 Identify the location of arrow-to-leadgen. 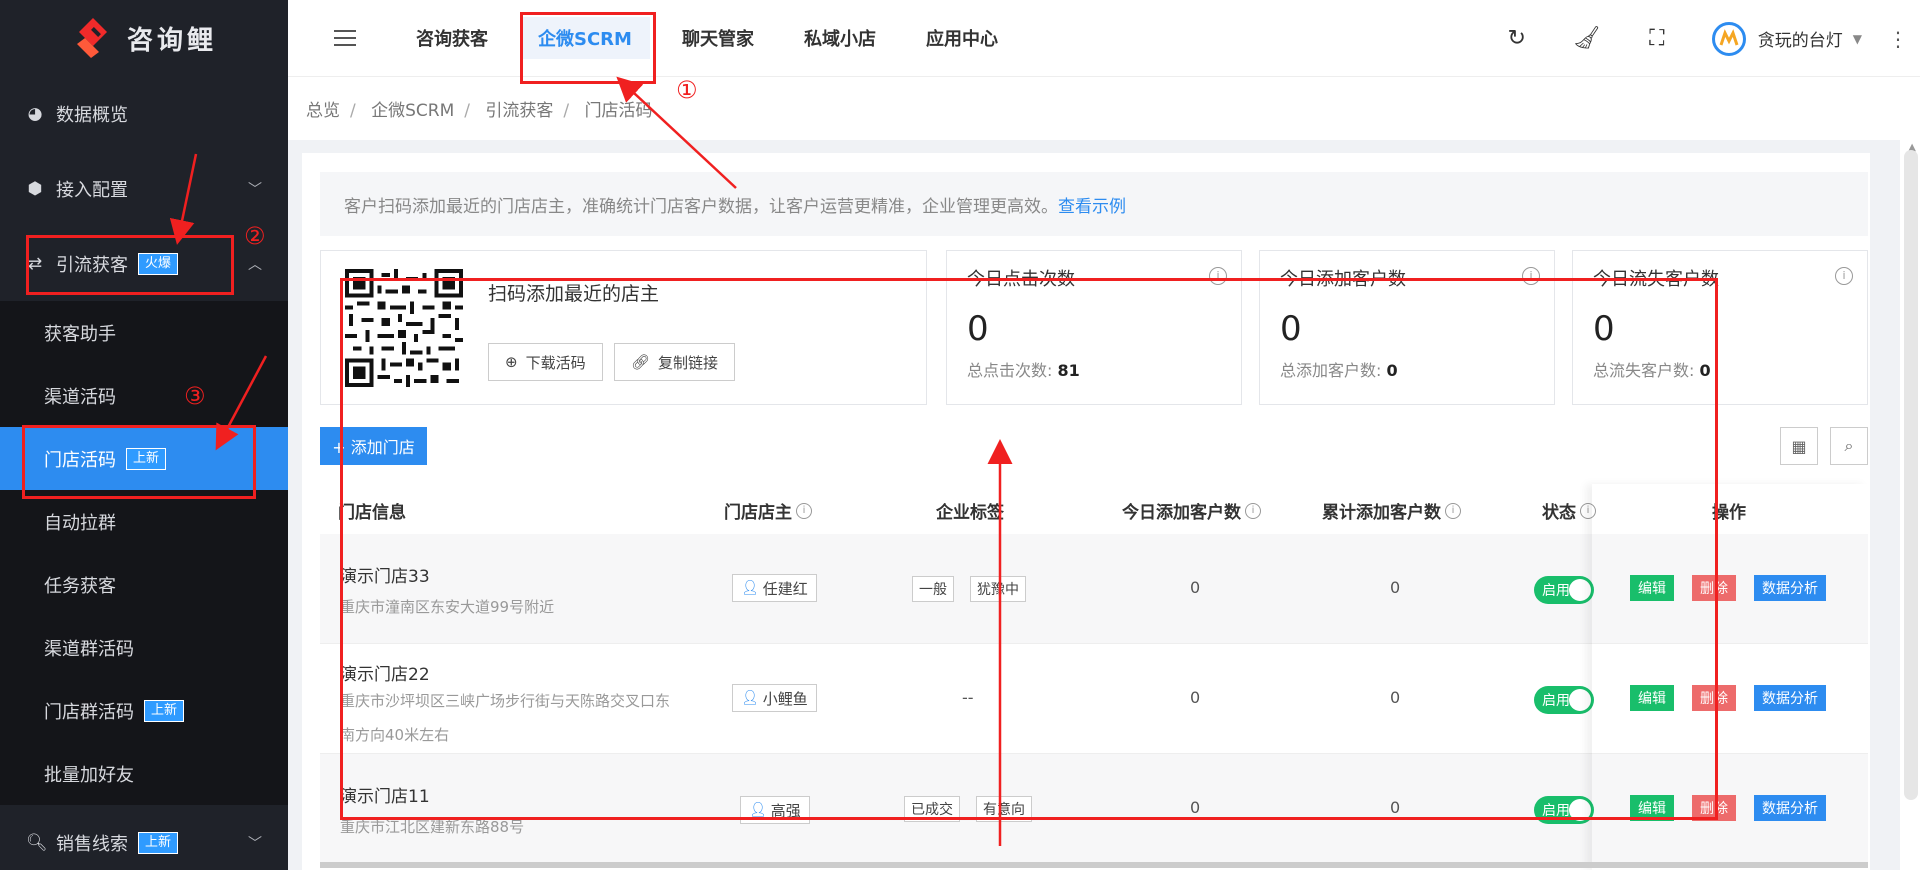
(183, 199).